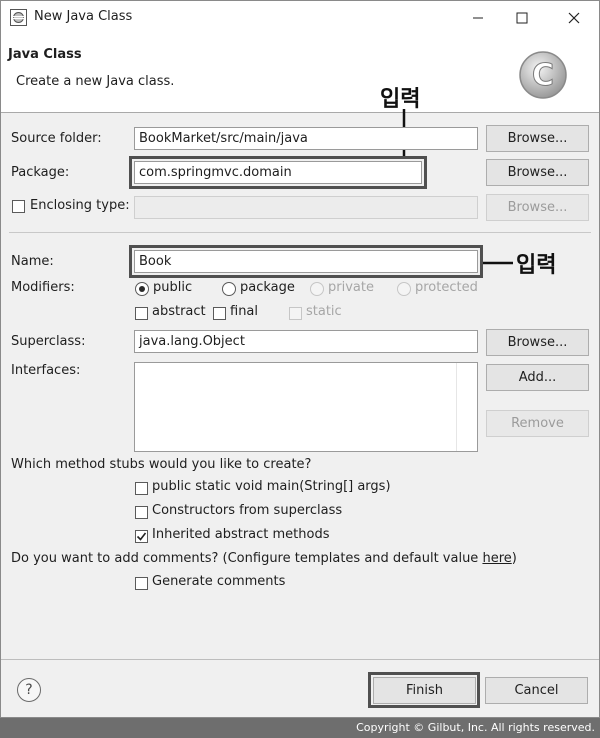 The height and width of the screenshot is (738, 600). What do you see at coordinates (141, 488) in the screenshot?
I see `stub-main-checkbox` at bounding box center [141, 488].